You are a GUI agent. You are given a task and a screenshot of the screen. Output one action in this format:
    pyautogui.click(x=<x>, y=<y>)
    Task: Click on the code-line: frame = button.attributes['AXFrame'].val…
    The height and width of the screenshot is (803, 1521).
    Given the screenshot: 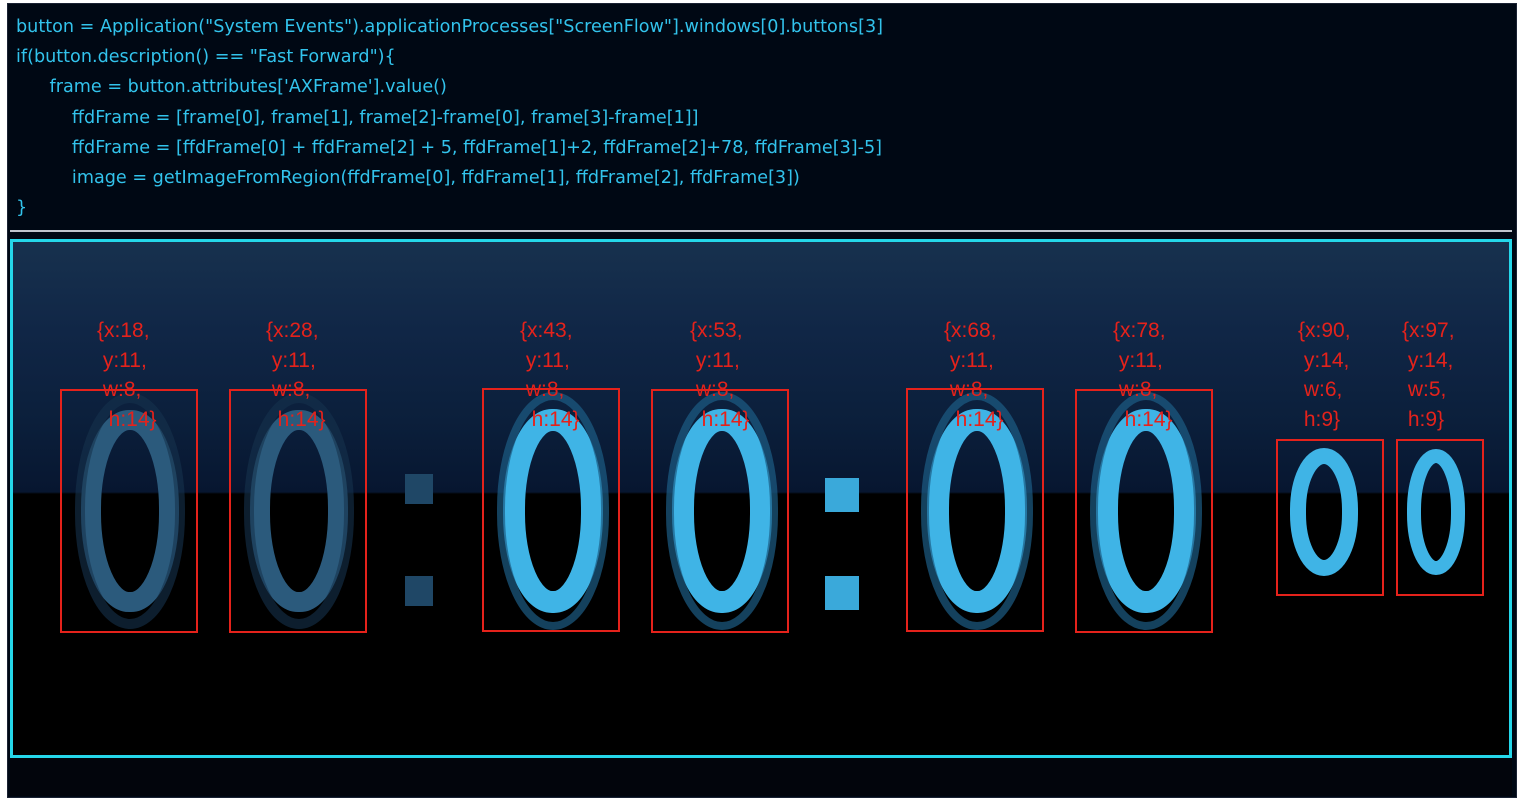 What is the action you would take?
    pyautogui.click(x=231, y=87)
    